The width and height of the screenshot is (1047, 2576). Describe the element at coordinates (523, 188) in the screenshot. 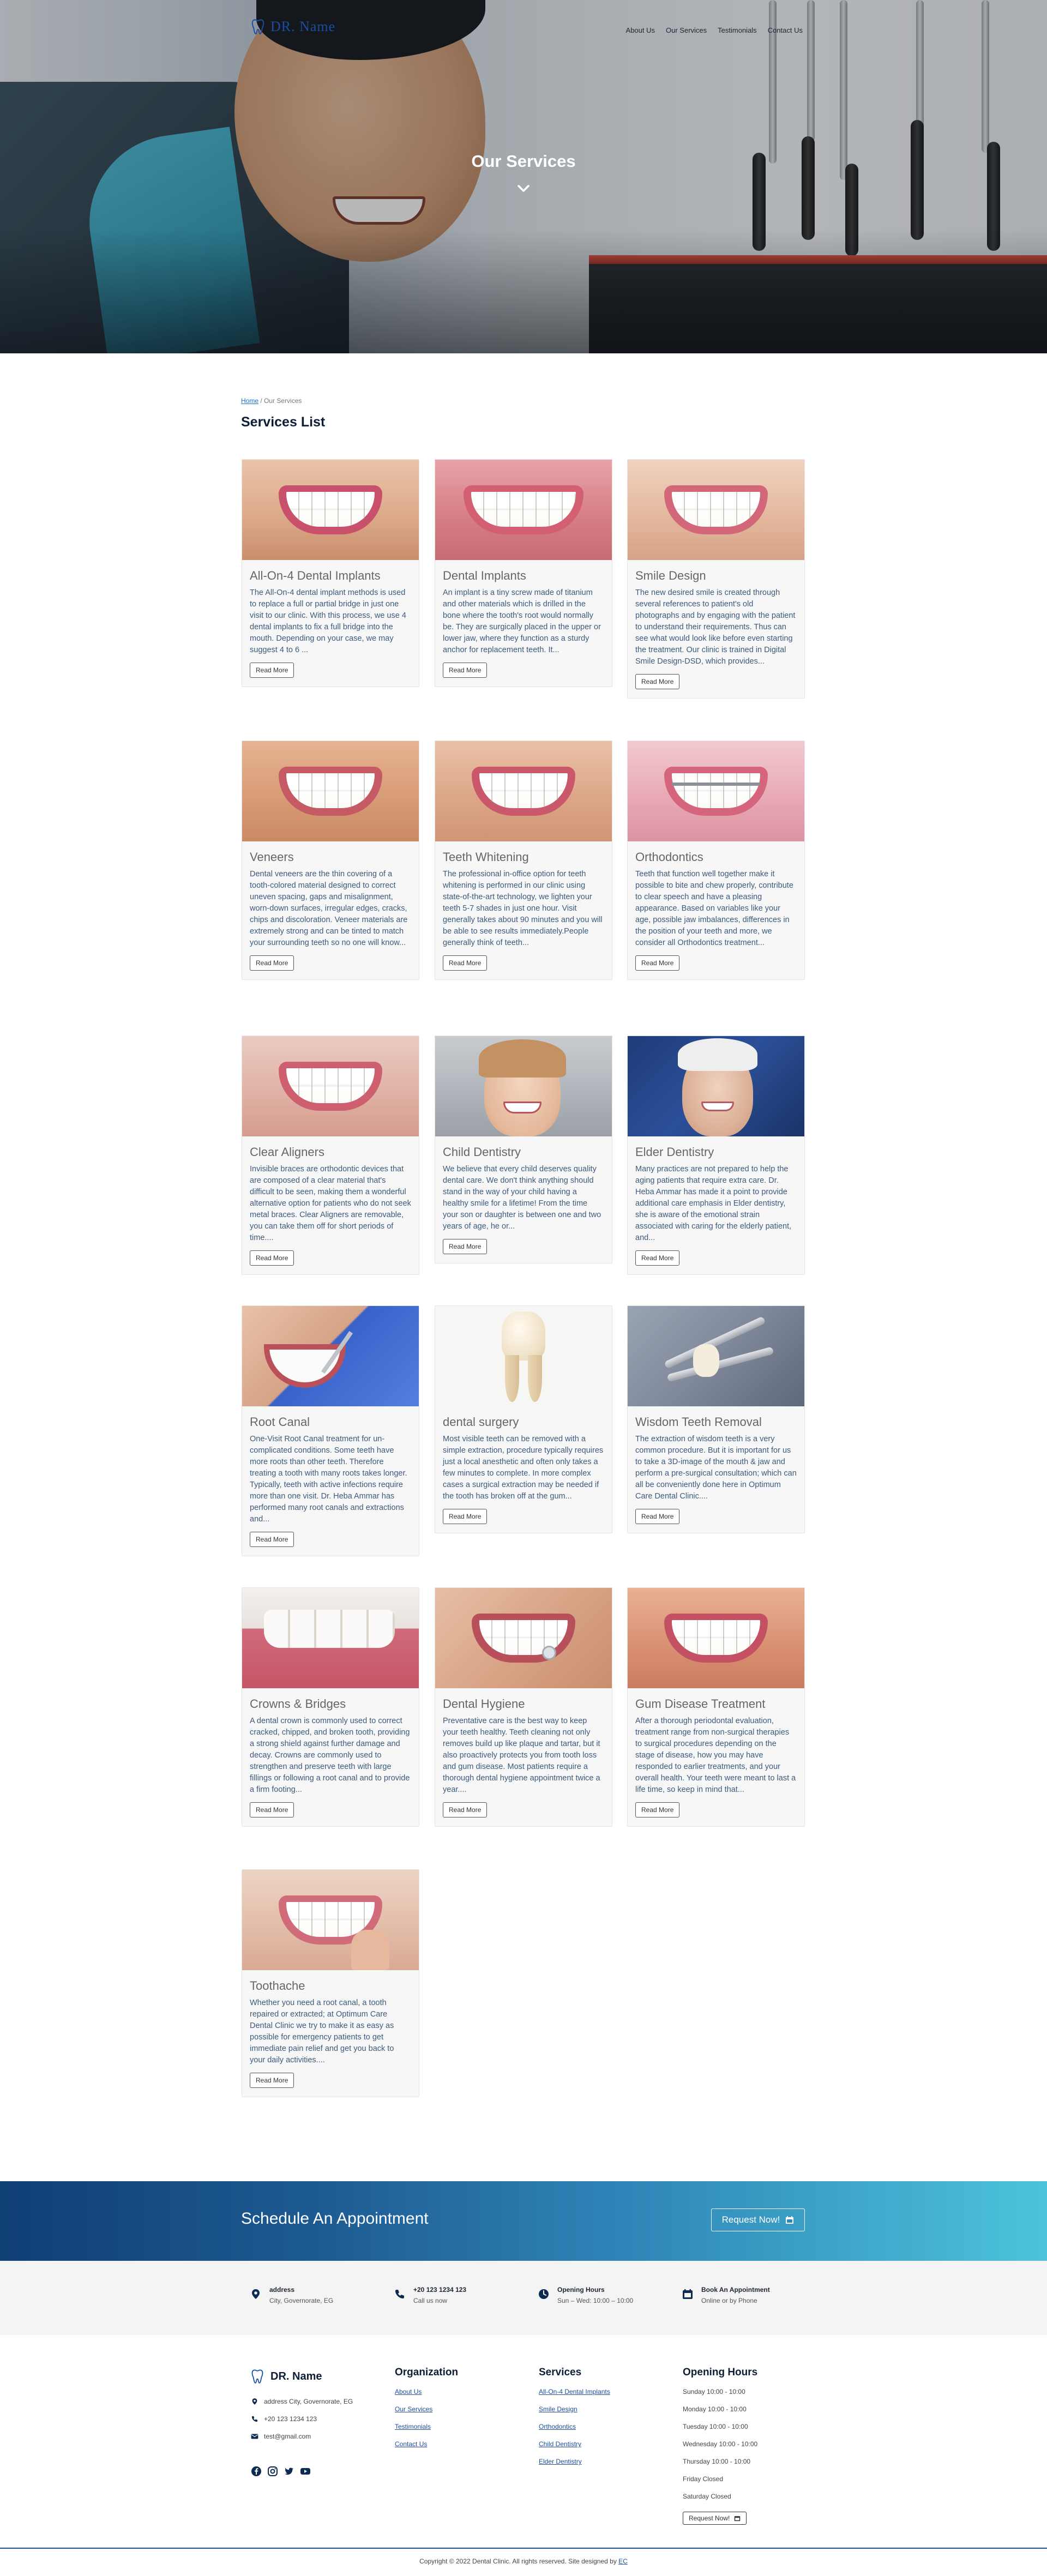

I see `chevron-down-icon` at that location.